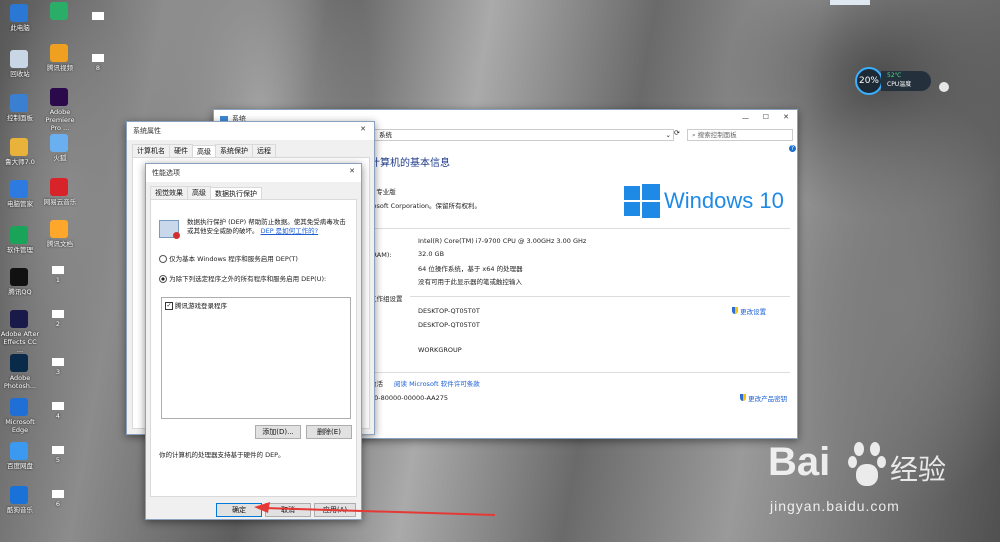 The width and height of the screenshot is (1000, 542). What do you see at coordinates (256, 305) in the screenshot?
I see `list-item: ✓ 腾讯游戏登录程序` at bounding box center [256, 305].